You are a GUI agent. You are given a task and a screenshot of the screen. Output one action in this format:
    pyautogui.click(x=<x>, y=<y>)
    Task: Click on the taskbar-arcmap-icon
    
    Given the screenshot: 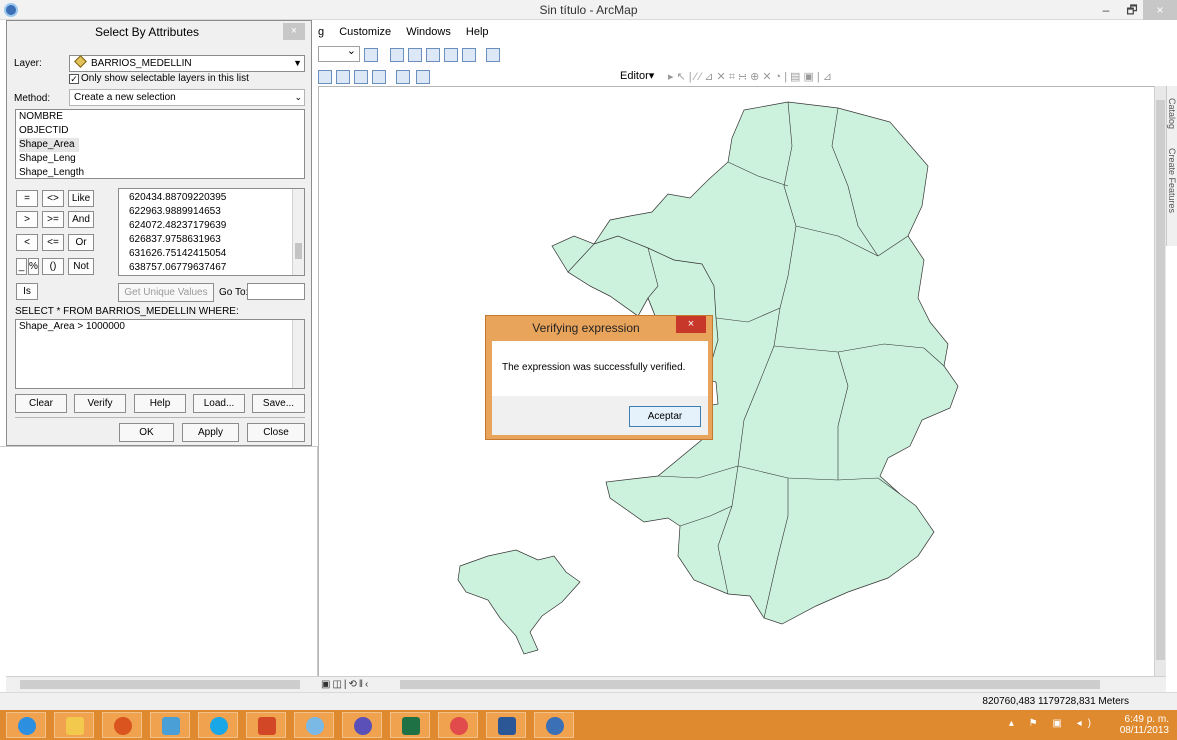 What is the action you would take?
    pyautogui.click(x=554, y=725)
    